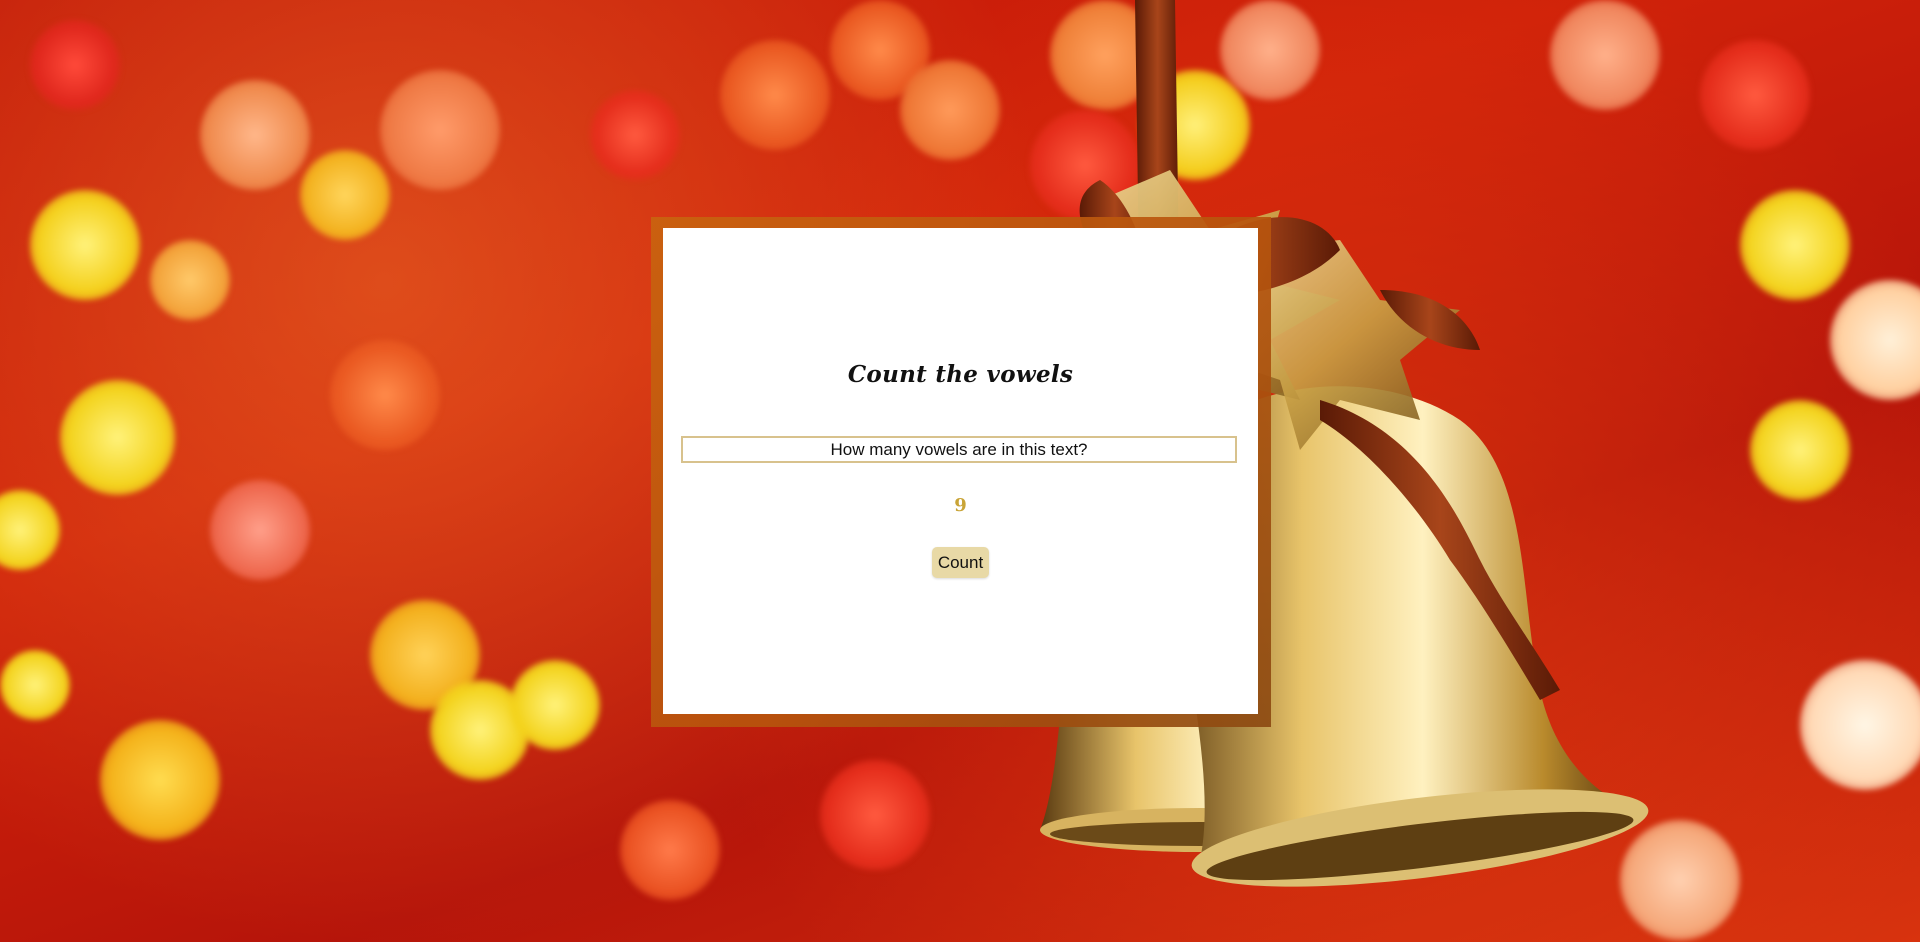  What do you see at coordinates (960, 562) in the screenshot?
I see `count-button: Count` at bounding box center [960, 562].